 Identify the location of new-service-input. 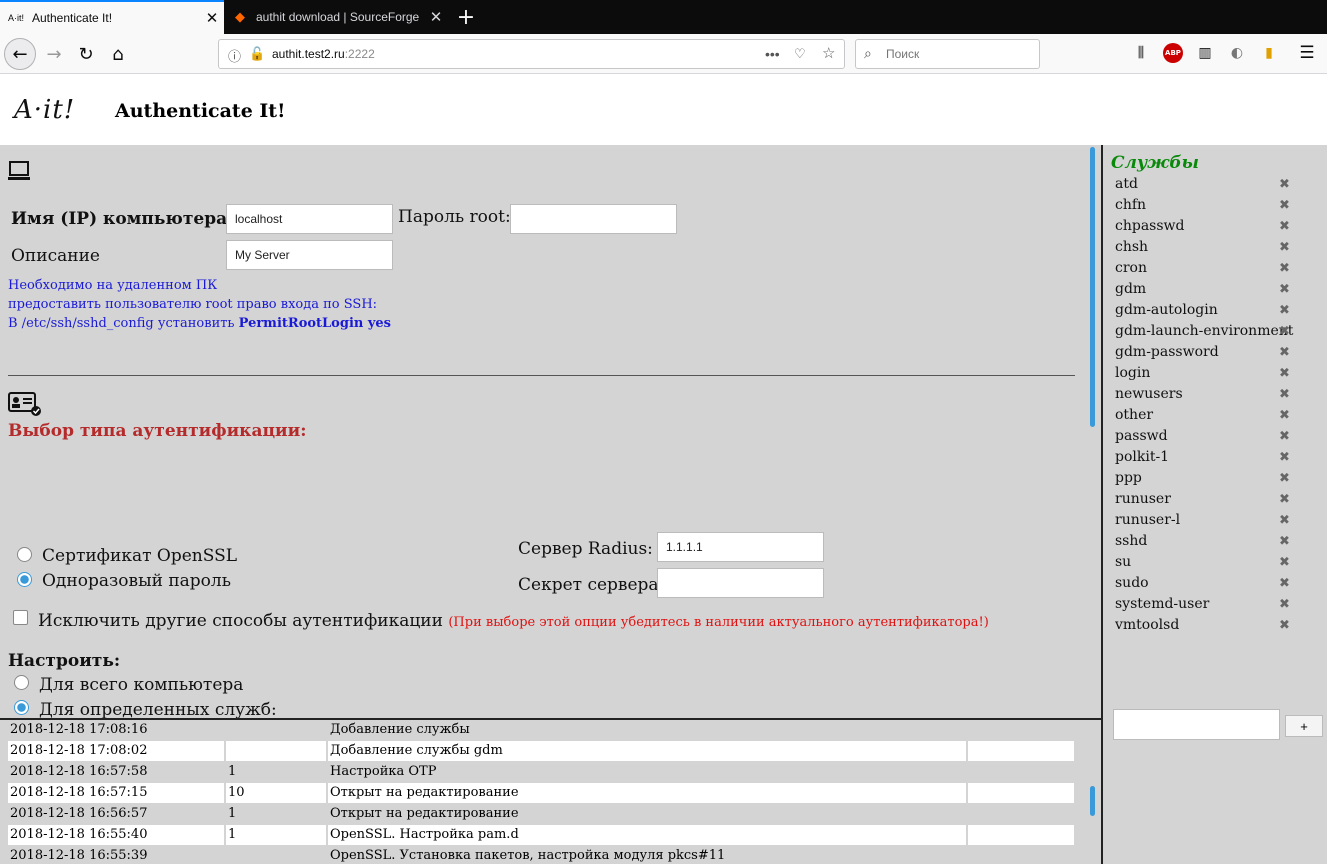
(1196, 724).